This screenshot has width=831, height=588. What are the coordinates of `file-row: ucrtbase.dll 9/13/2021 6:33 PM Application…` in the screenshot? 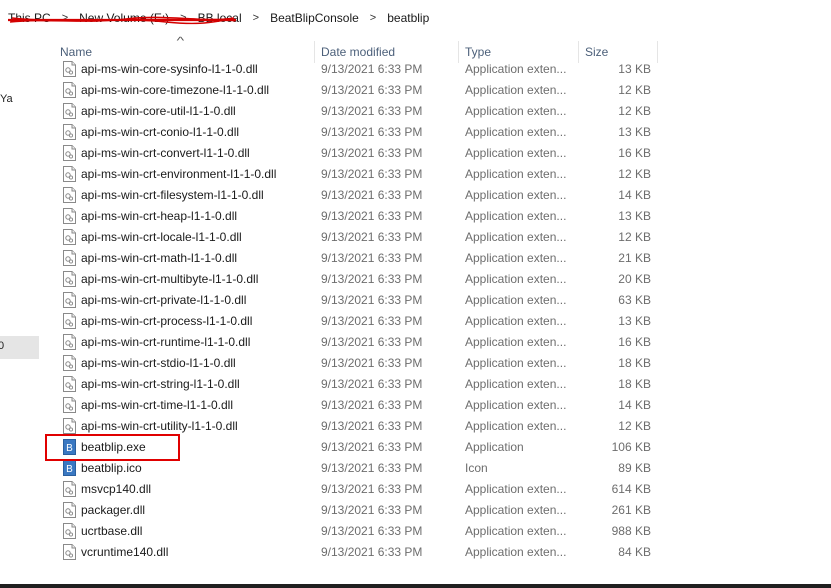 It's located at (351, 531).